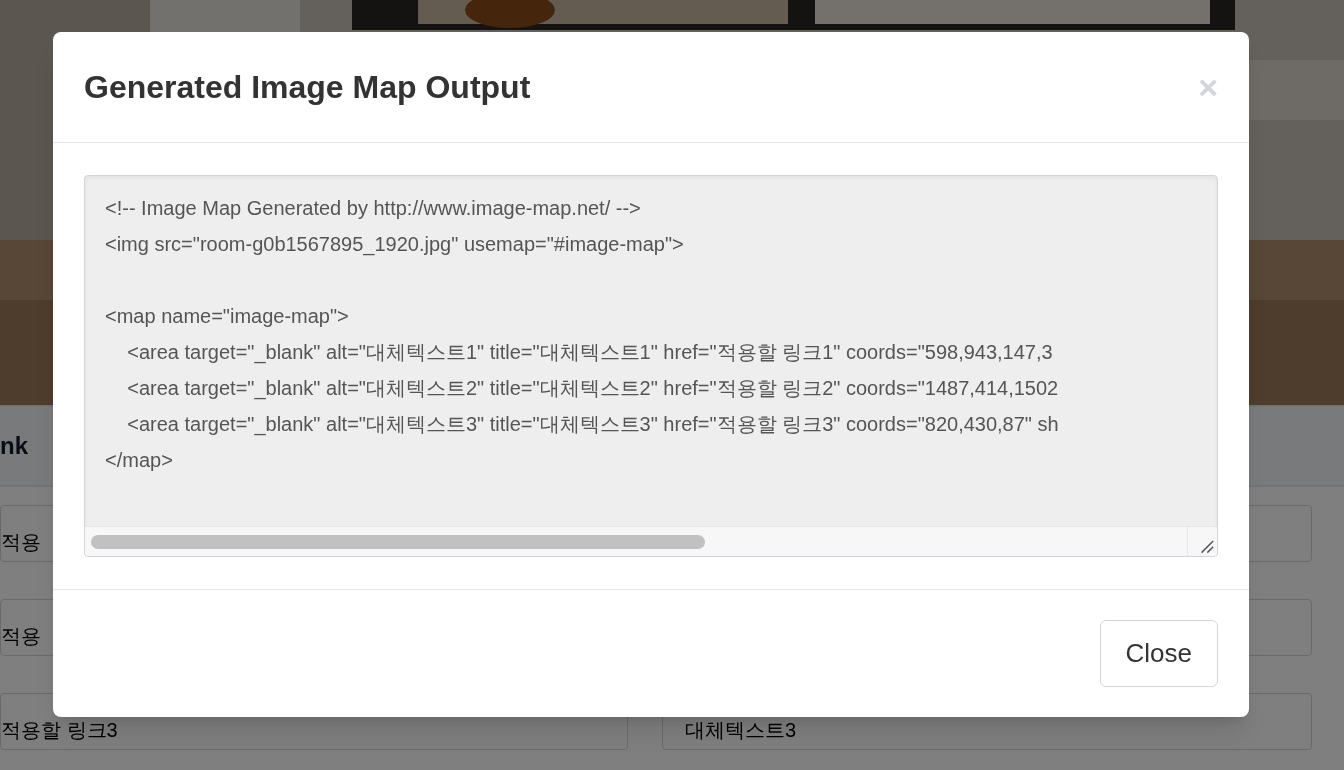 The height and width of the screenshot is (770, 1344). I want to click on close-button: Close, so click(1158, 653).